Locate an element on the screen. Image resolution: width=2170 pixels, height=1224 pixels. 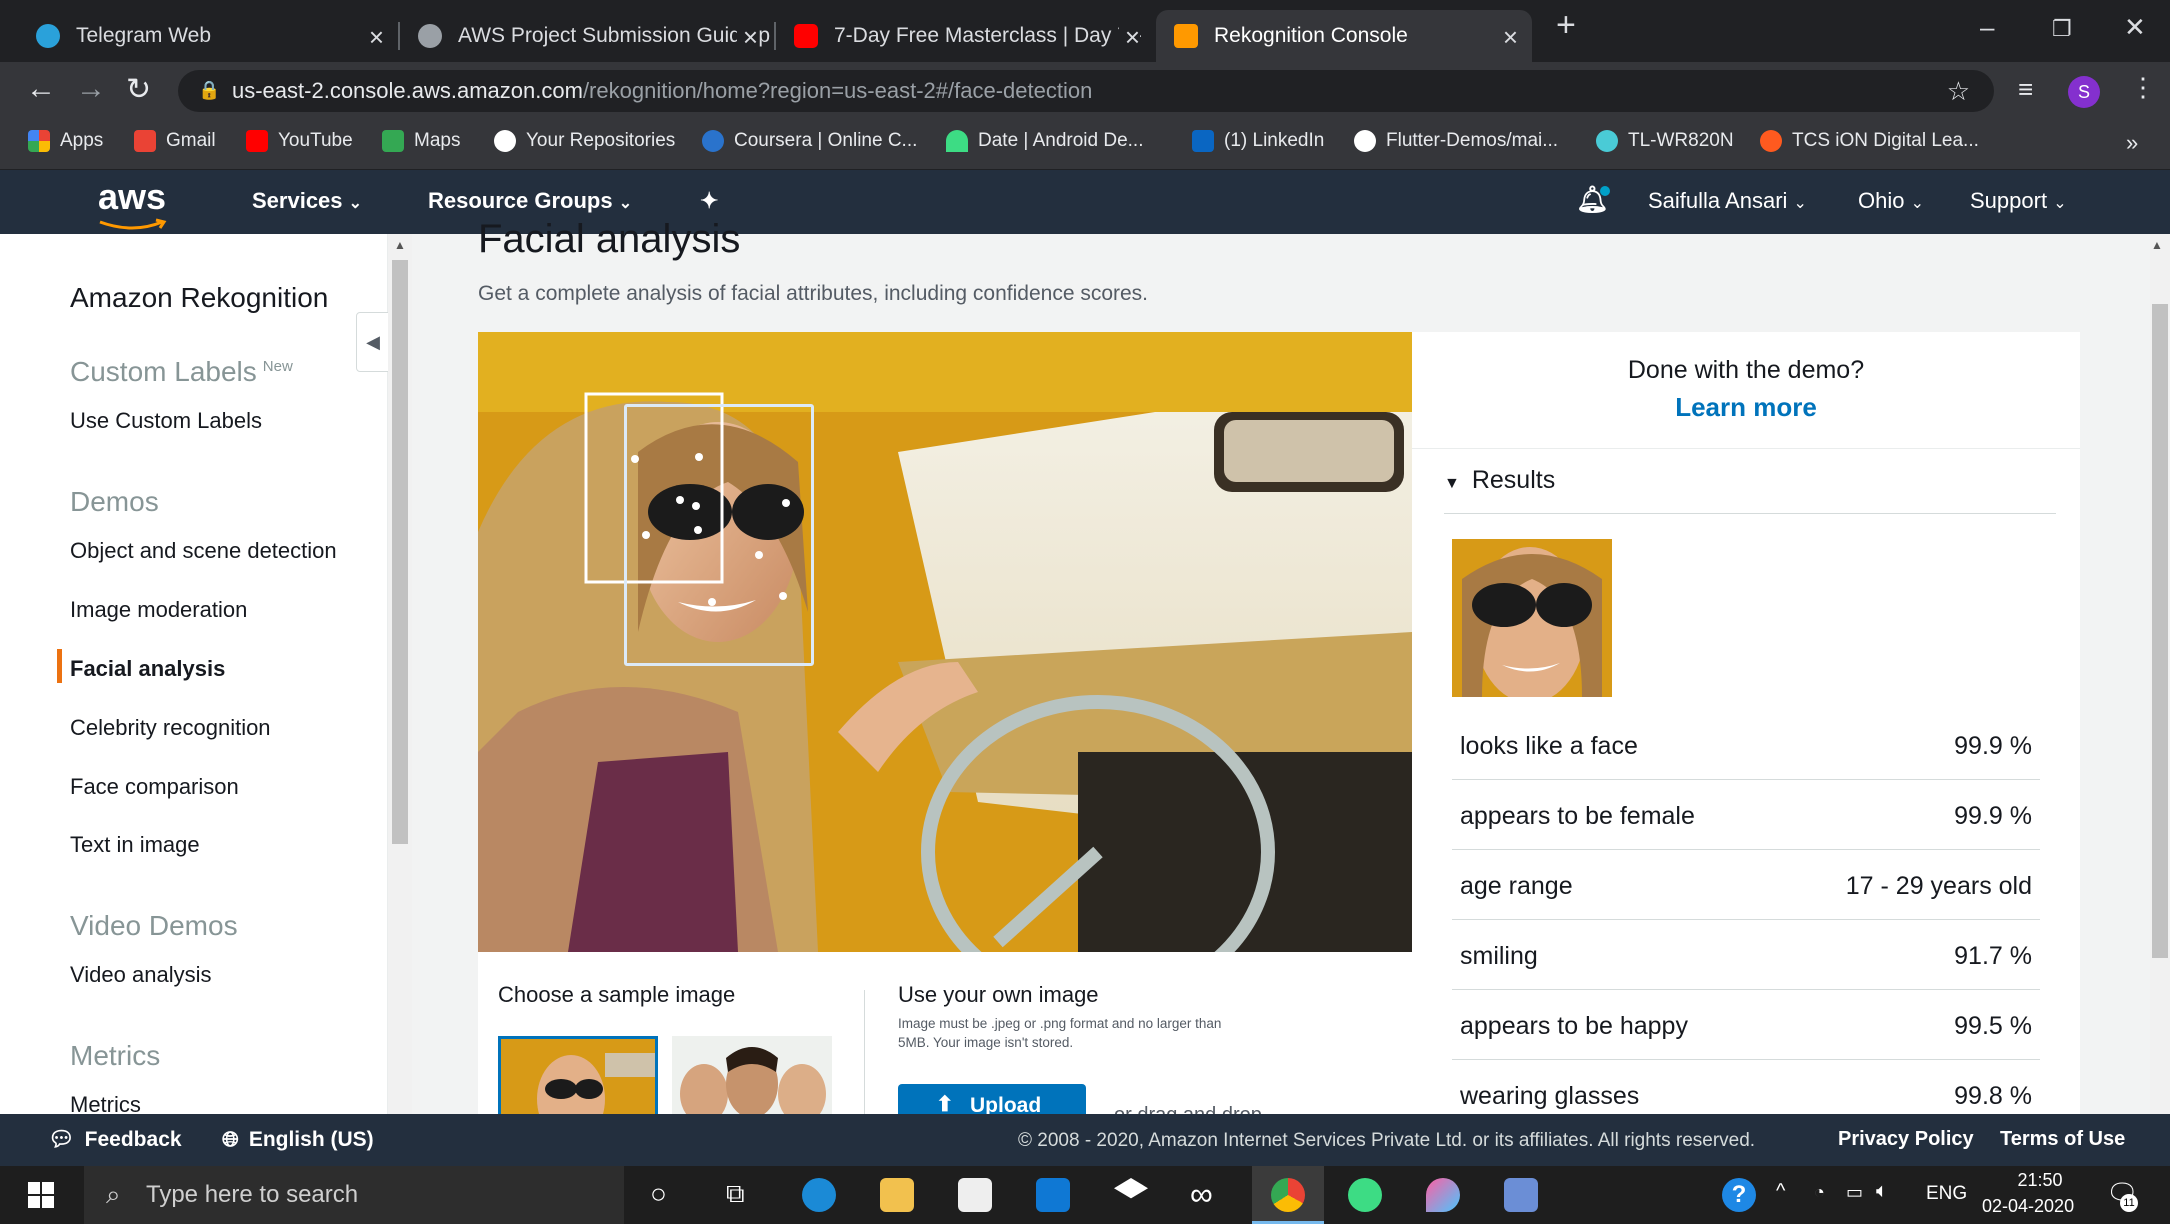
sidebar-item-face-comparison: Face comparison is located at coordinates (154, 787).